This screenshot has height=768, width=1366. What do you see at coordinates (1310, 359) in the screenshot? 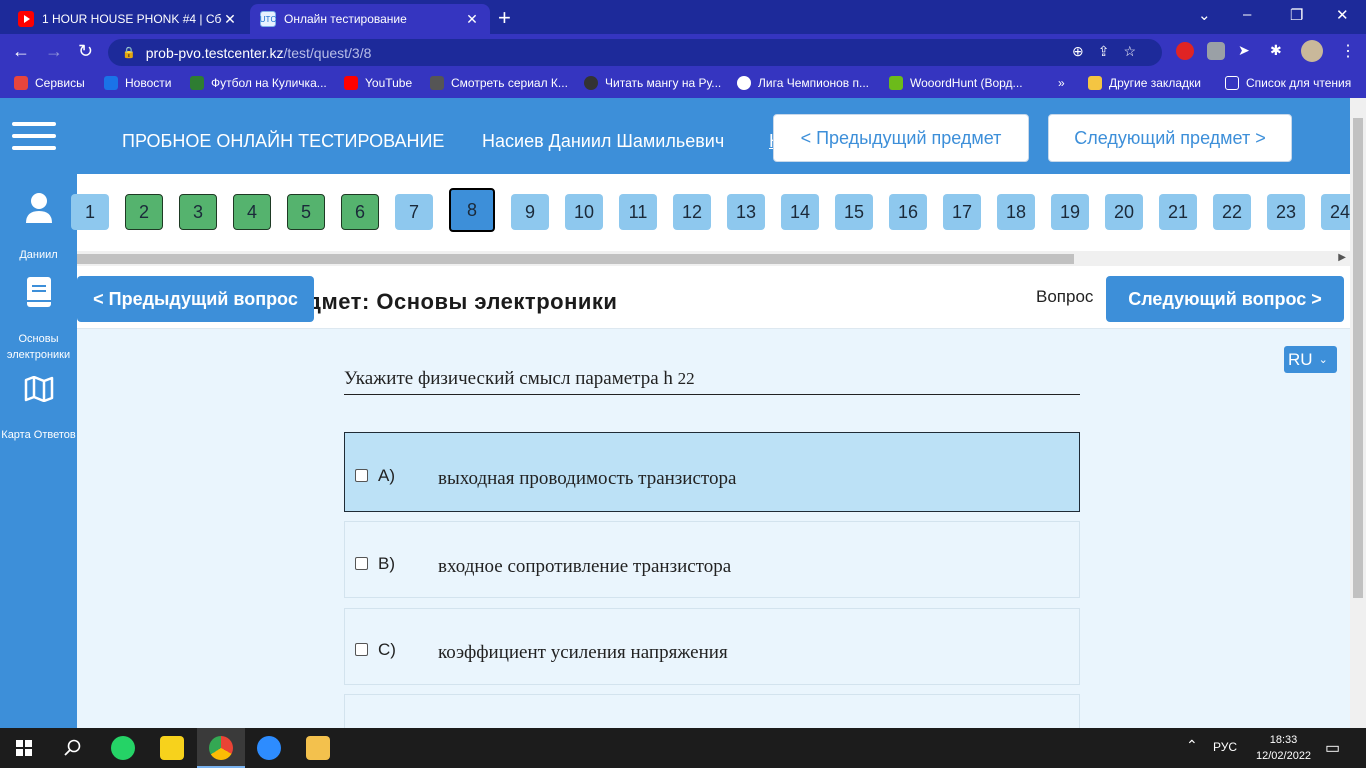
I see `language-select: RU ⌄` at bounding box center [1310, 359].